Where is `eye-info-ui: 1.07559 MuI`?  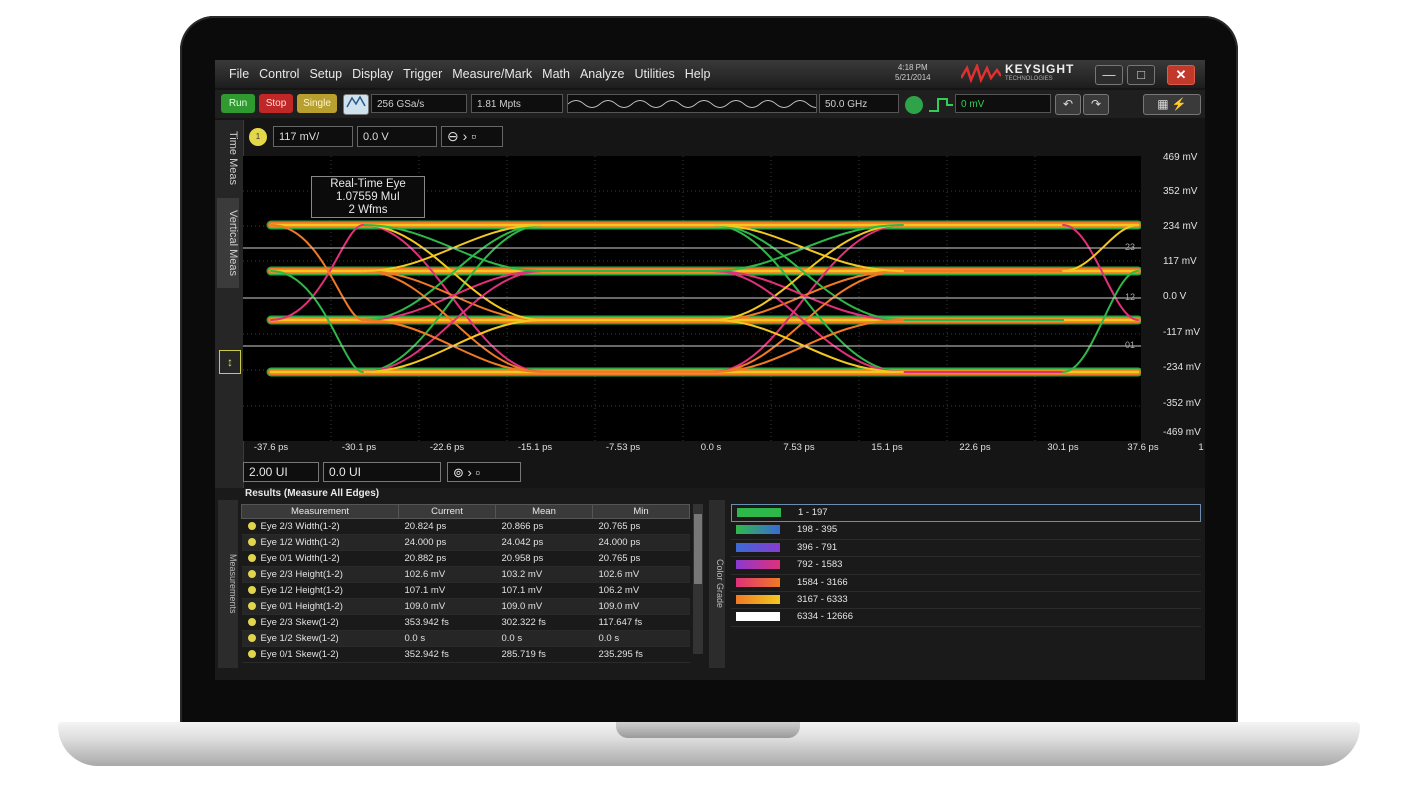
eye-info-ui: 1.07559 MuI is located at coordinates (368, 197).